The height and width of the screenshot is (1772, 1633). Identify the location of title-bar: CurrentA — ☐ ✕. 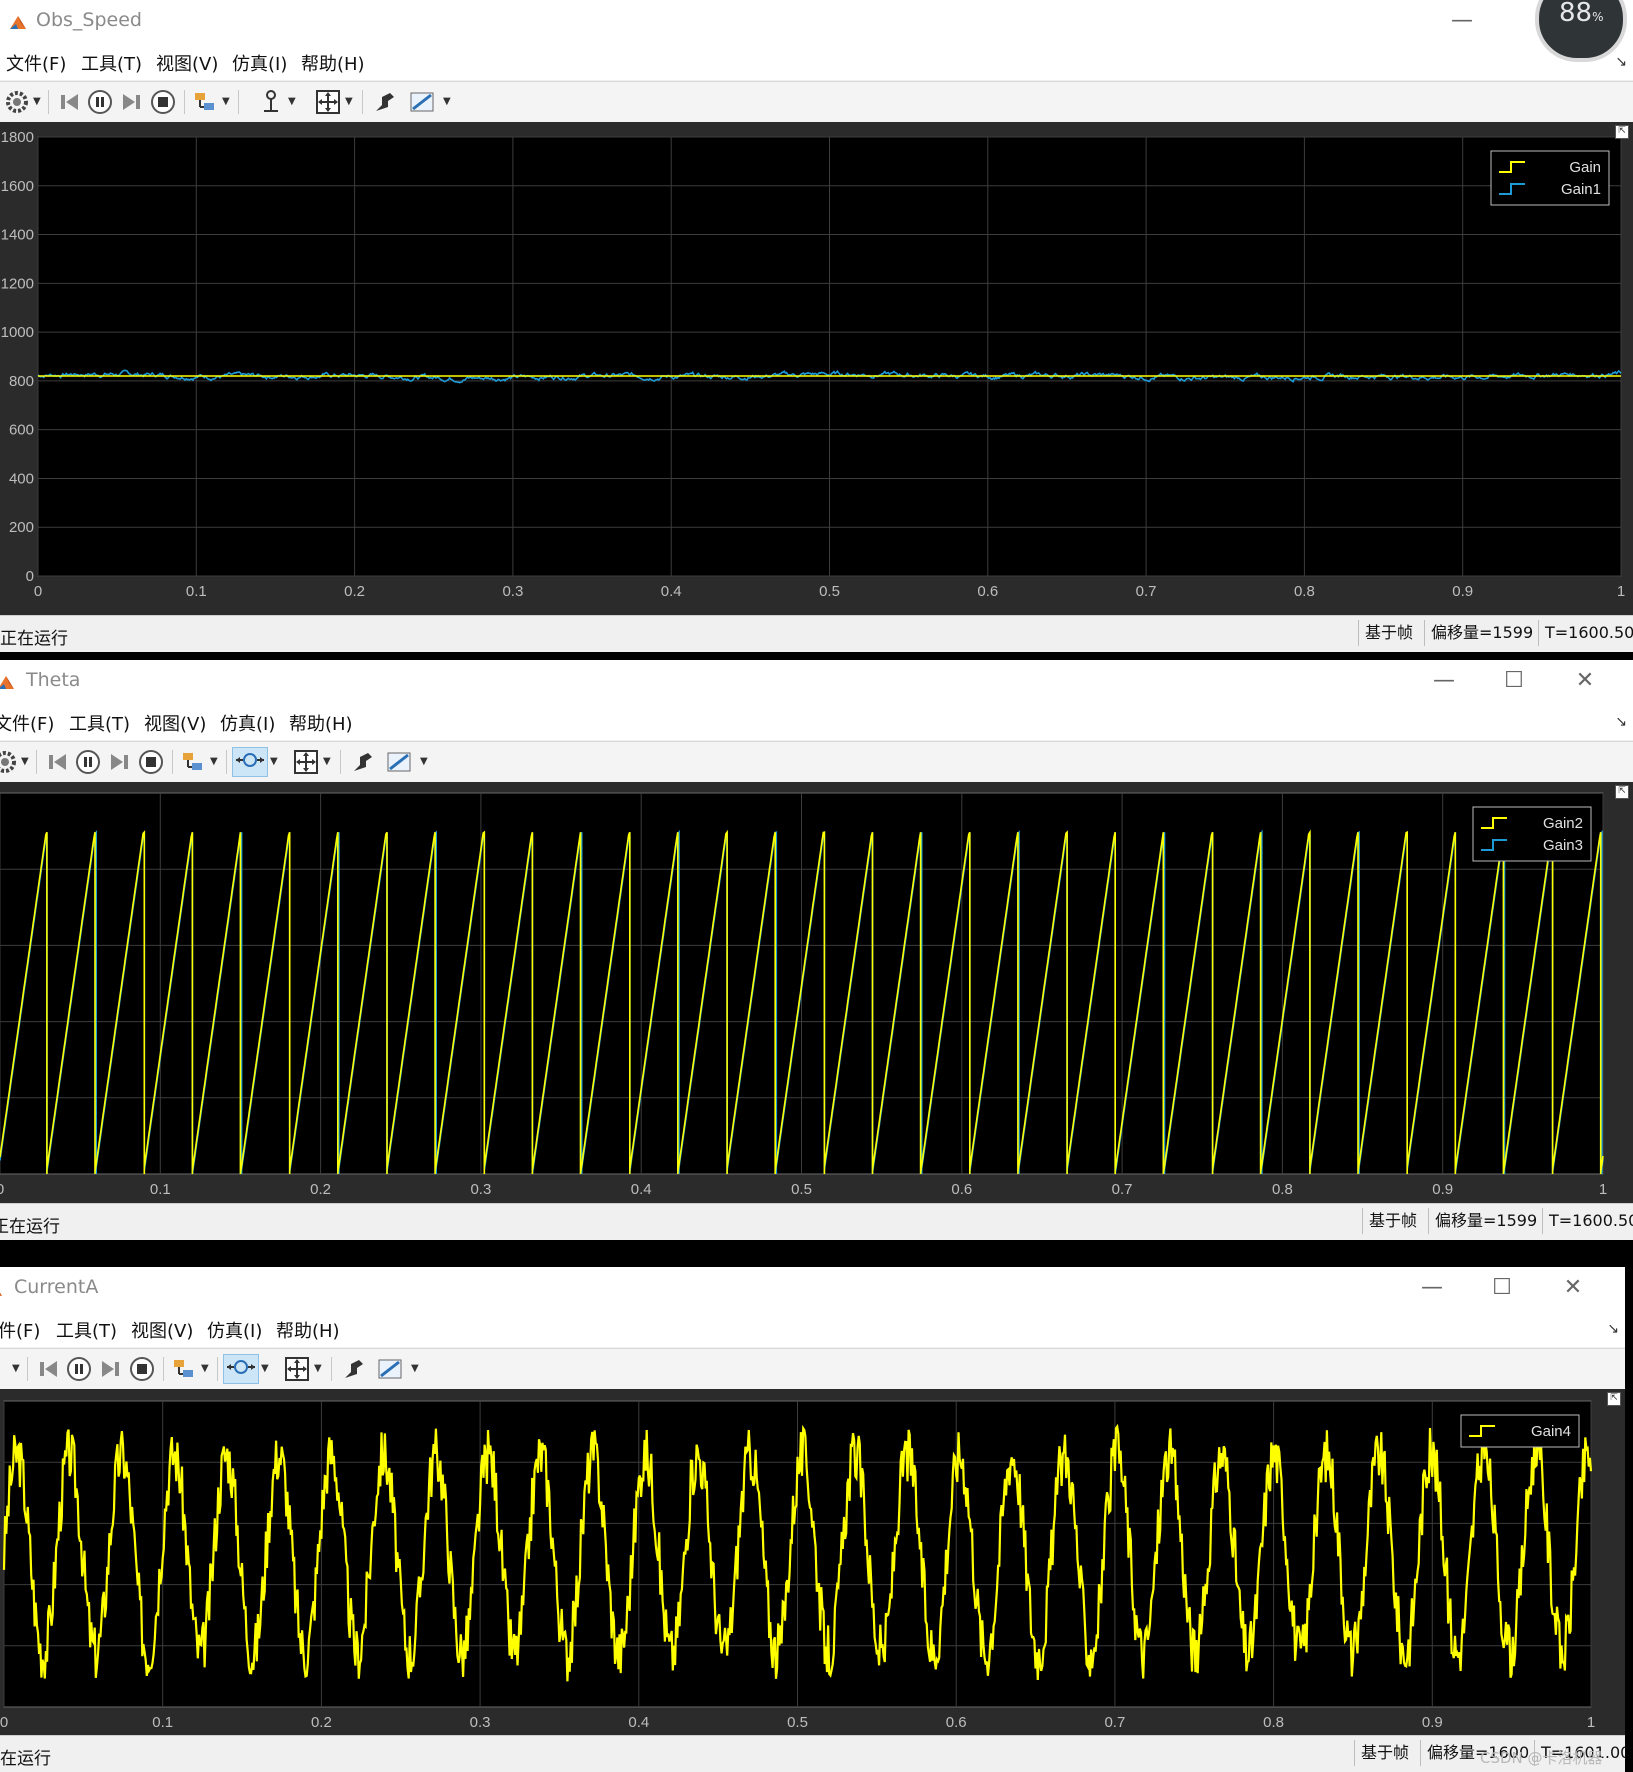
(812, 1289).